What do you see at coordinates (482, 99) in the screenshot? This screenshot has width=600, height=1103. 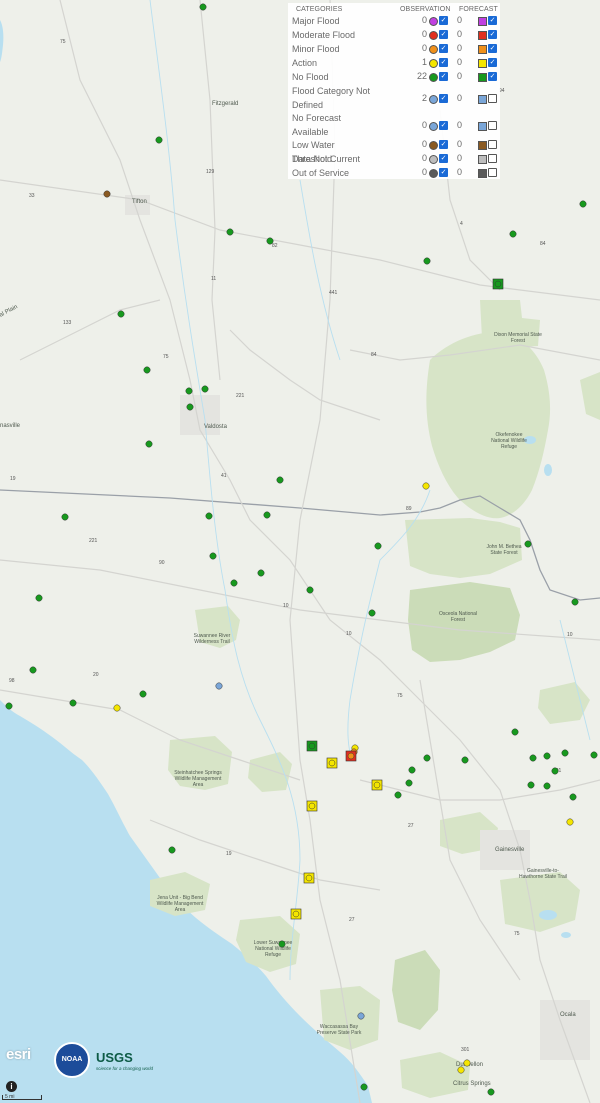 I see `forecast-symbol-icon` at bounding box center [482, 99].